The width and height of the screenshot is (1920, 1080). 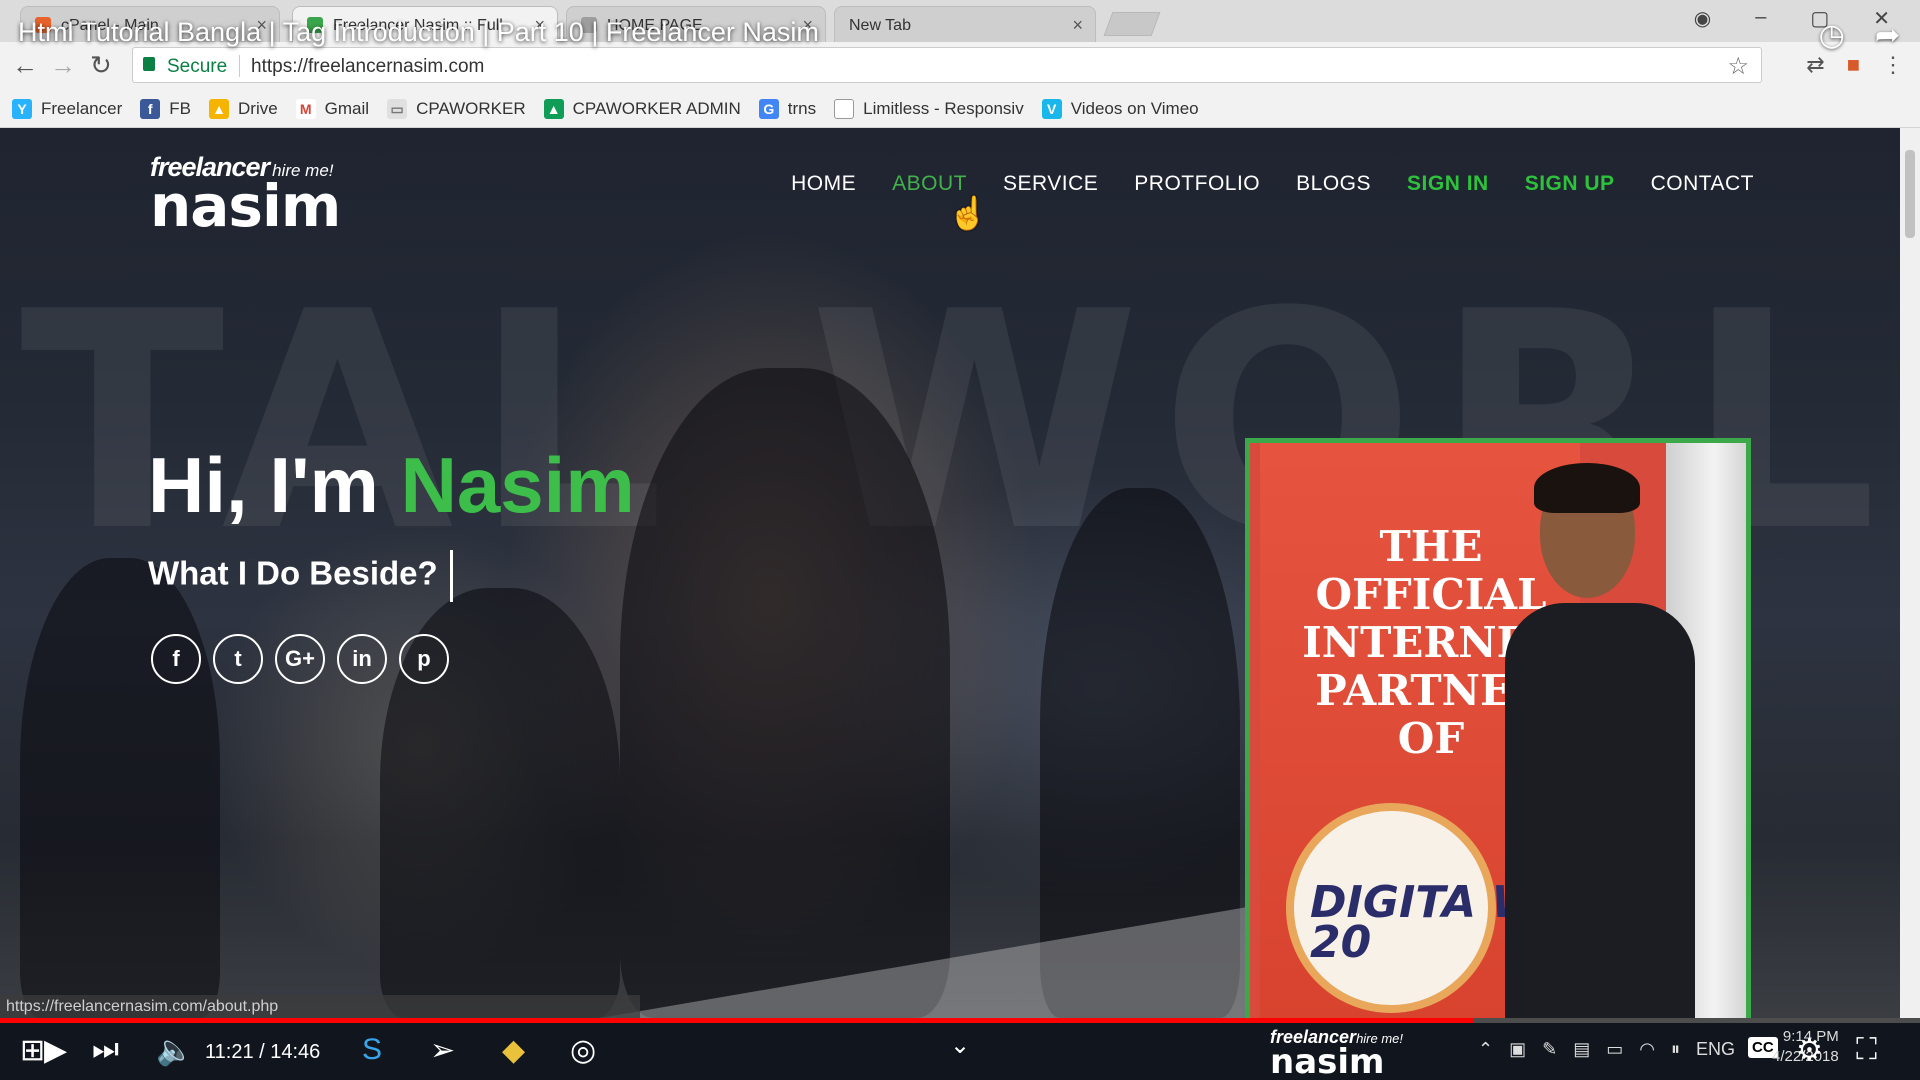 I want to click on chevron-down-icon: ⌄, so click(x=960, y=1045).